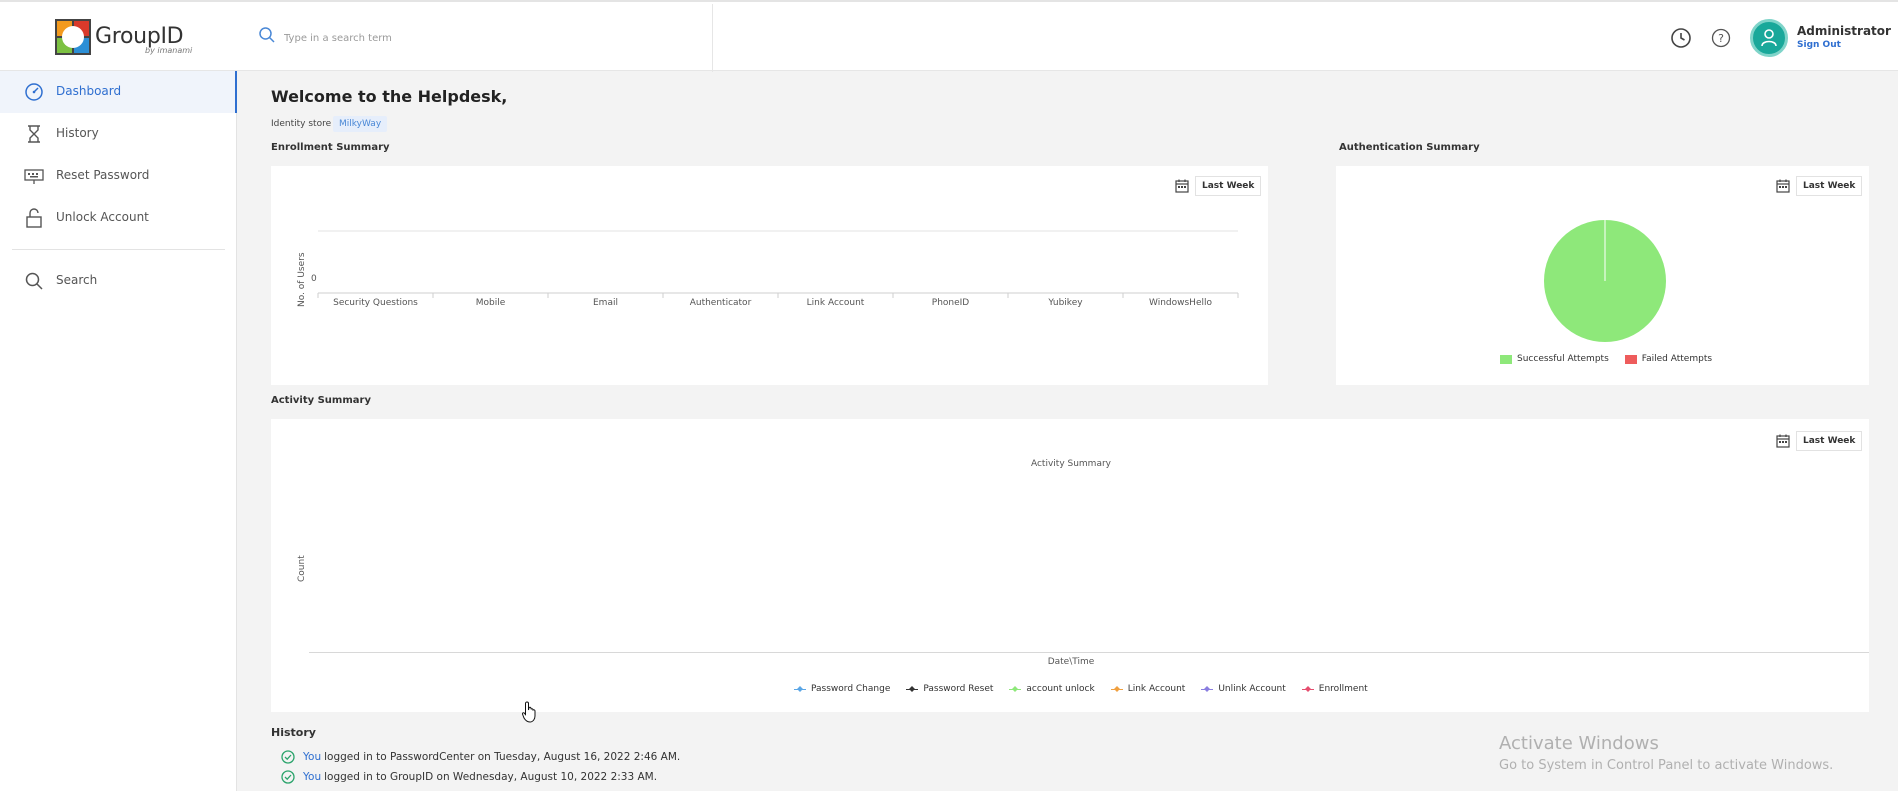 This screenshot has width=1898, height=791. I want to click on calendar-icon, so click(1783, 441).